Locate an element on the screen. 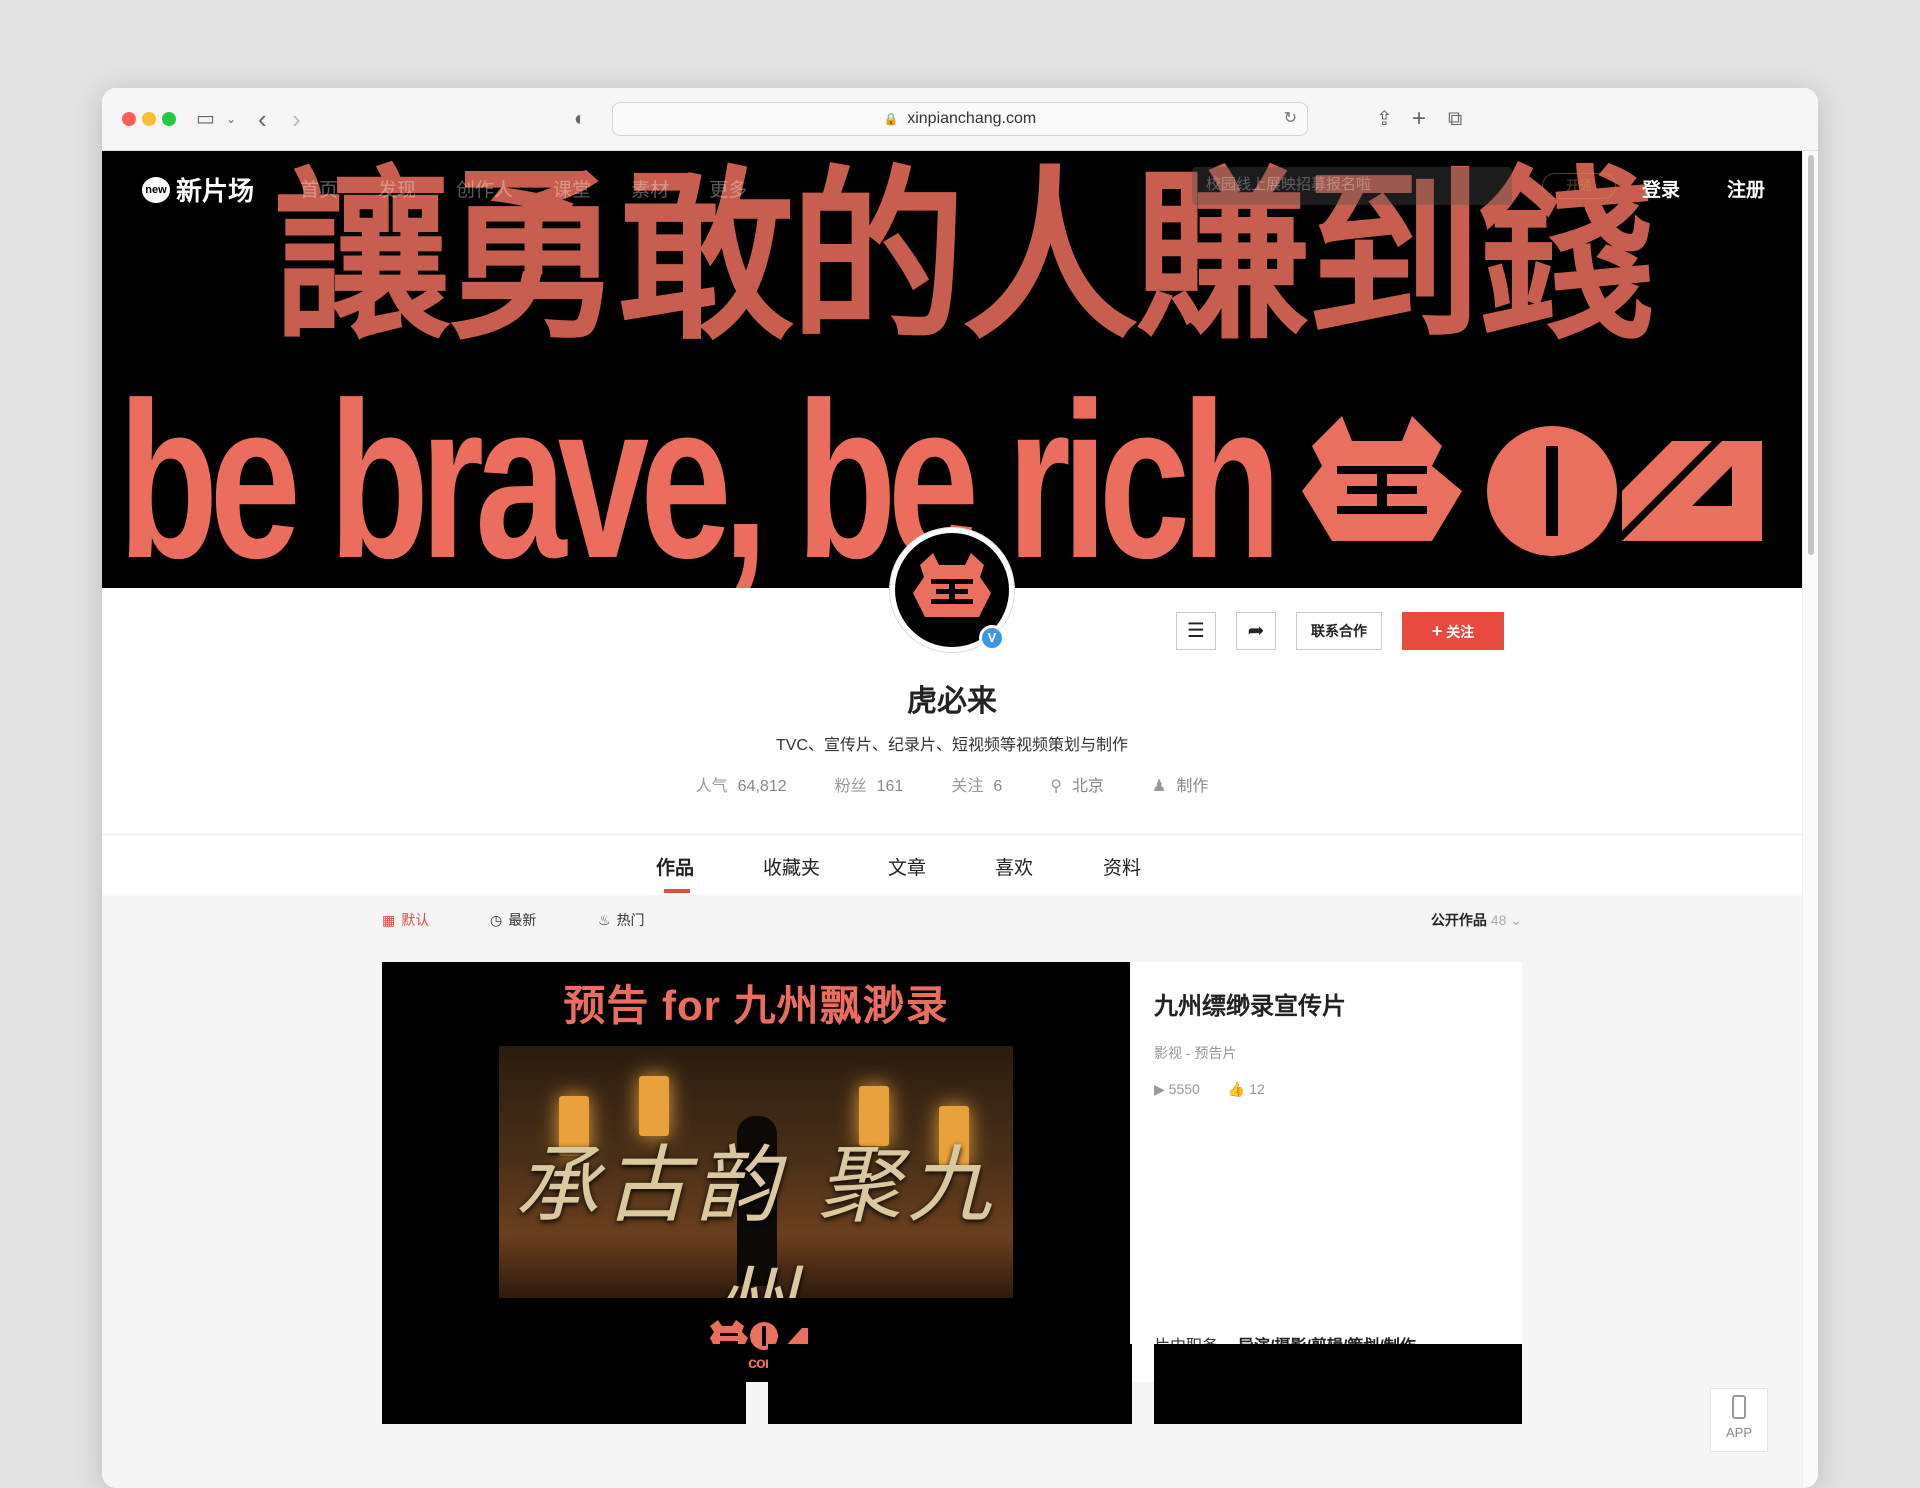  nav-link-classroom: 课堂 is located at coordinates (572, 188).